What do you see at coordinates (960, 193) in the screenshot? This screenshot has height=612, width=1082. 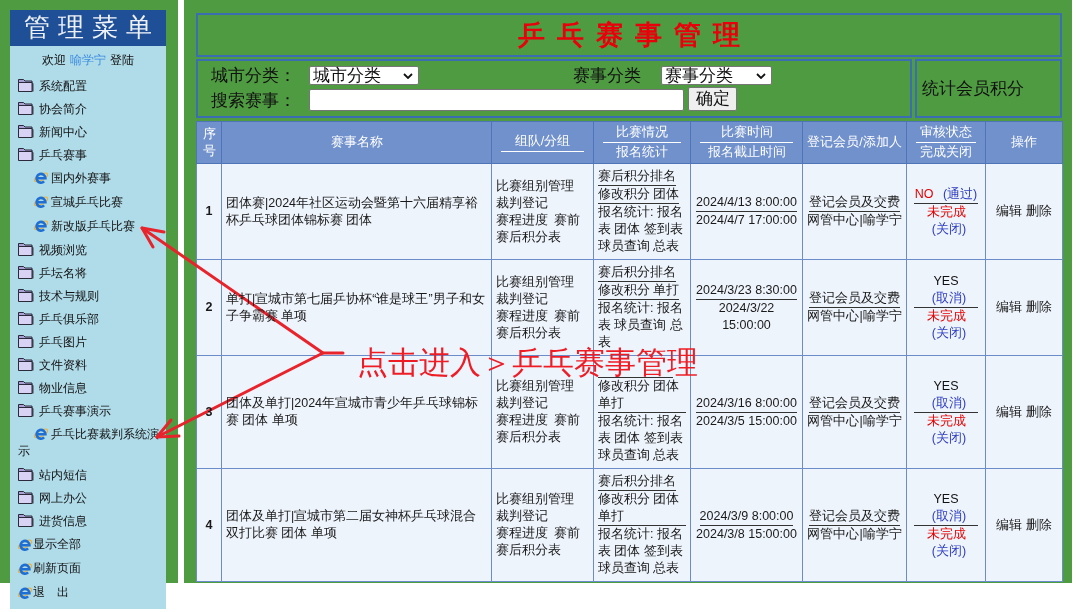 I see `audit-toggle-link: (通过)` at bounding box center [960, 193].